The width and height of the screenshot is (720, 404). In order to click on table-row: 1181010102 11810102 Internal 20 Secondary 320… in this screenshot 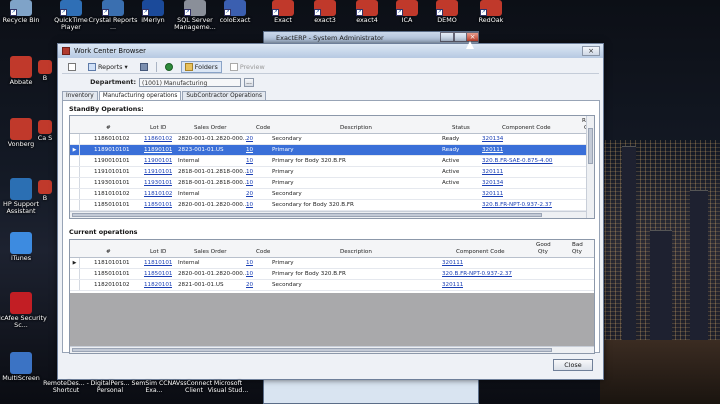, I will do `click(332, 194)`.